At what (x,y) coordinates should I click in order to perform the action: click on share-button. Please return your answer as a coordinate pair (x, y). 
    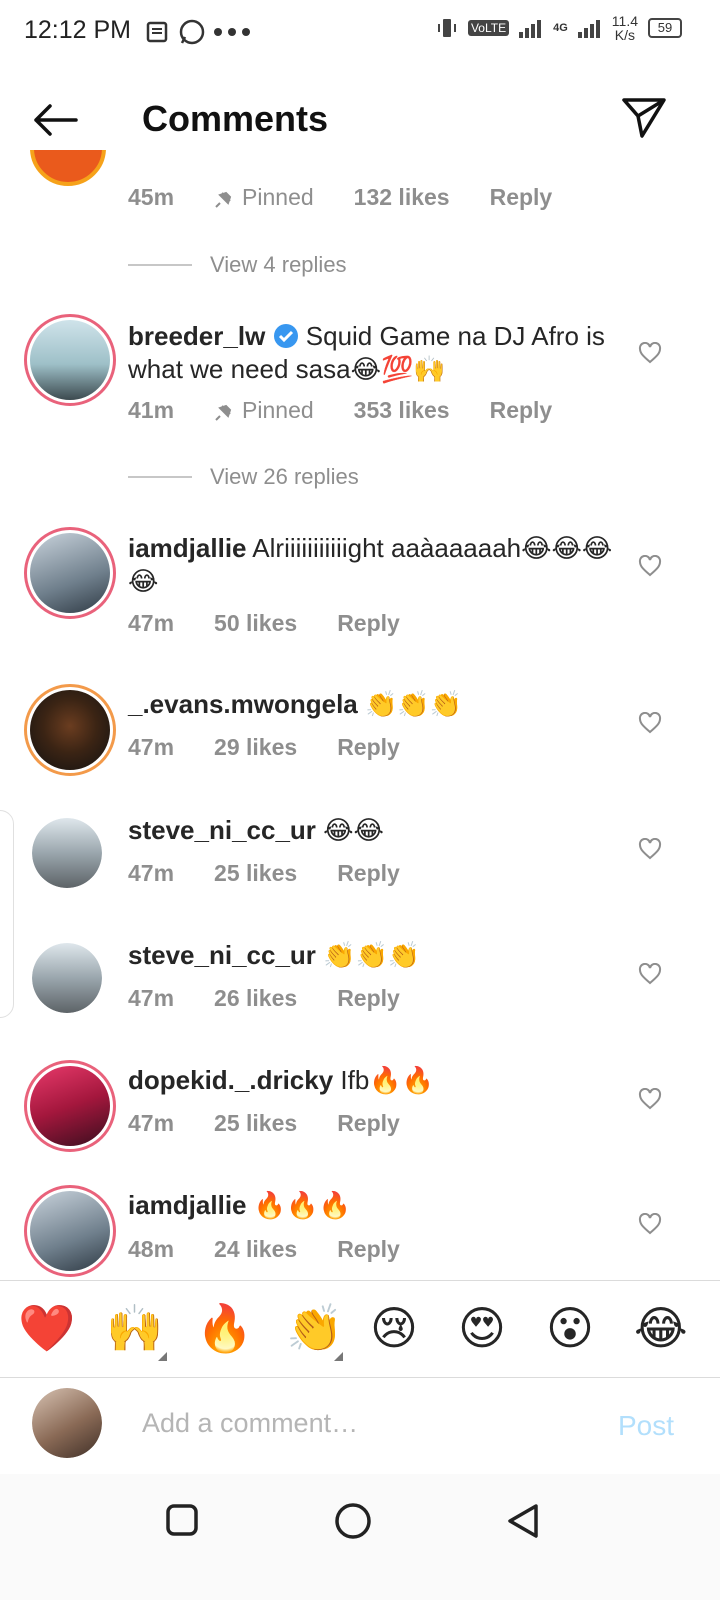
    Looking at the image, I should click on (644, 118).